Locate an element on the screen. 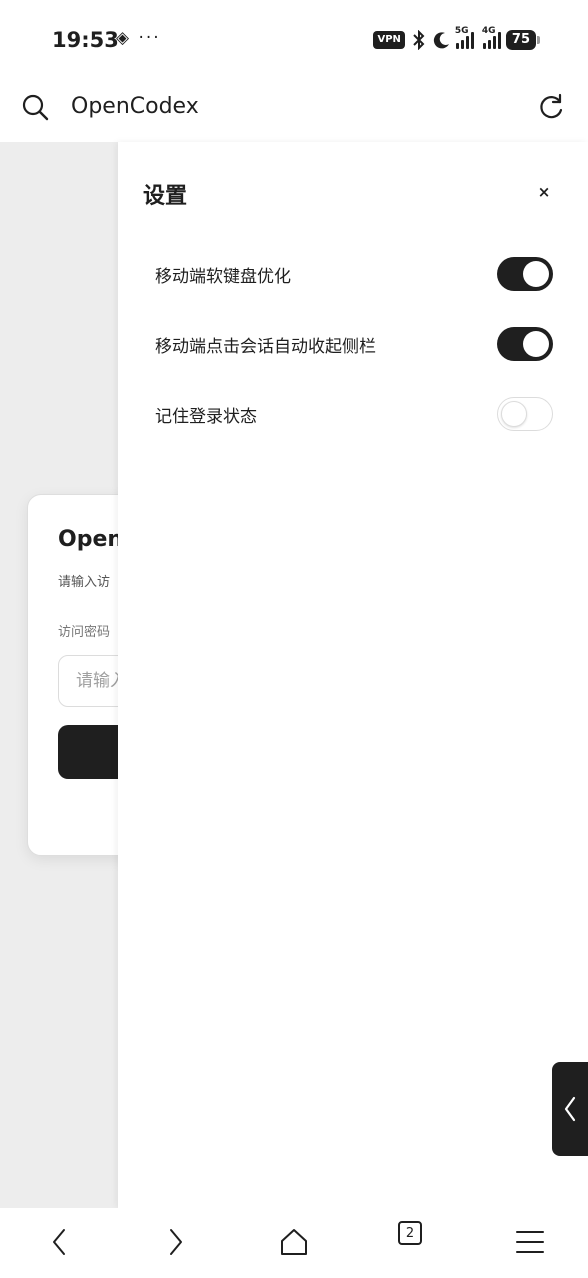  setting-label: 记住登录状态 is located at coordinates (206, 416).